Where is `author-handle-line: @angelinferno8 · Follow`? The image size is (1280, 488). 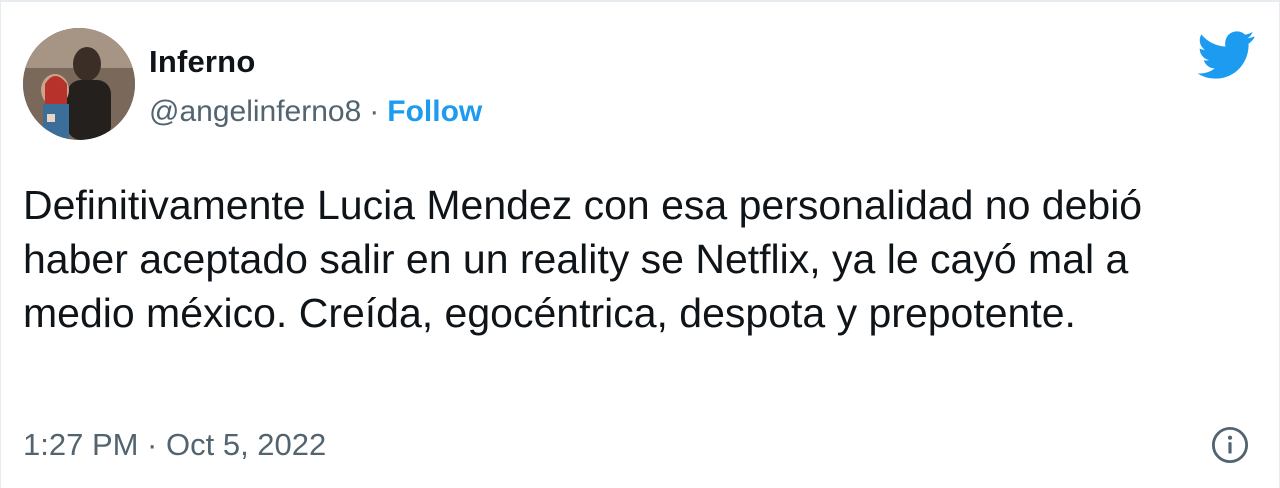
author-handle-line: @angelinferno8 · Follow is located at coordinates (315, 112).